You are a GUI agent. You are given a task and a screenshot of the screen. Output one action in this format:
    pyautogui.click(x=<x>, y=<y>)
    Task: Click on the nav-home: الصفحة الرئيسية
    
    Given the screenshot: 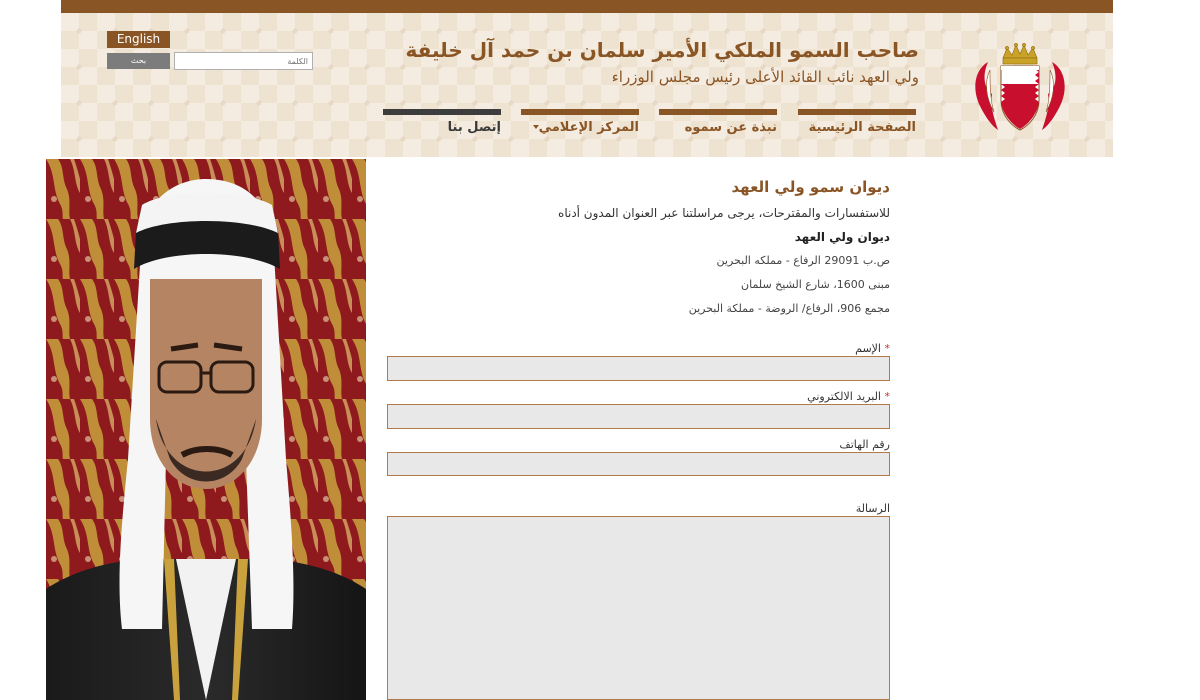 What is the action you would take?
    pyautogui.click(x=857, y=125)
    